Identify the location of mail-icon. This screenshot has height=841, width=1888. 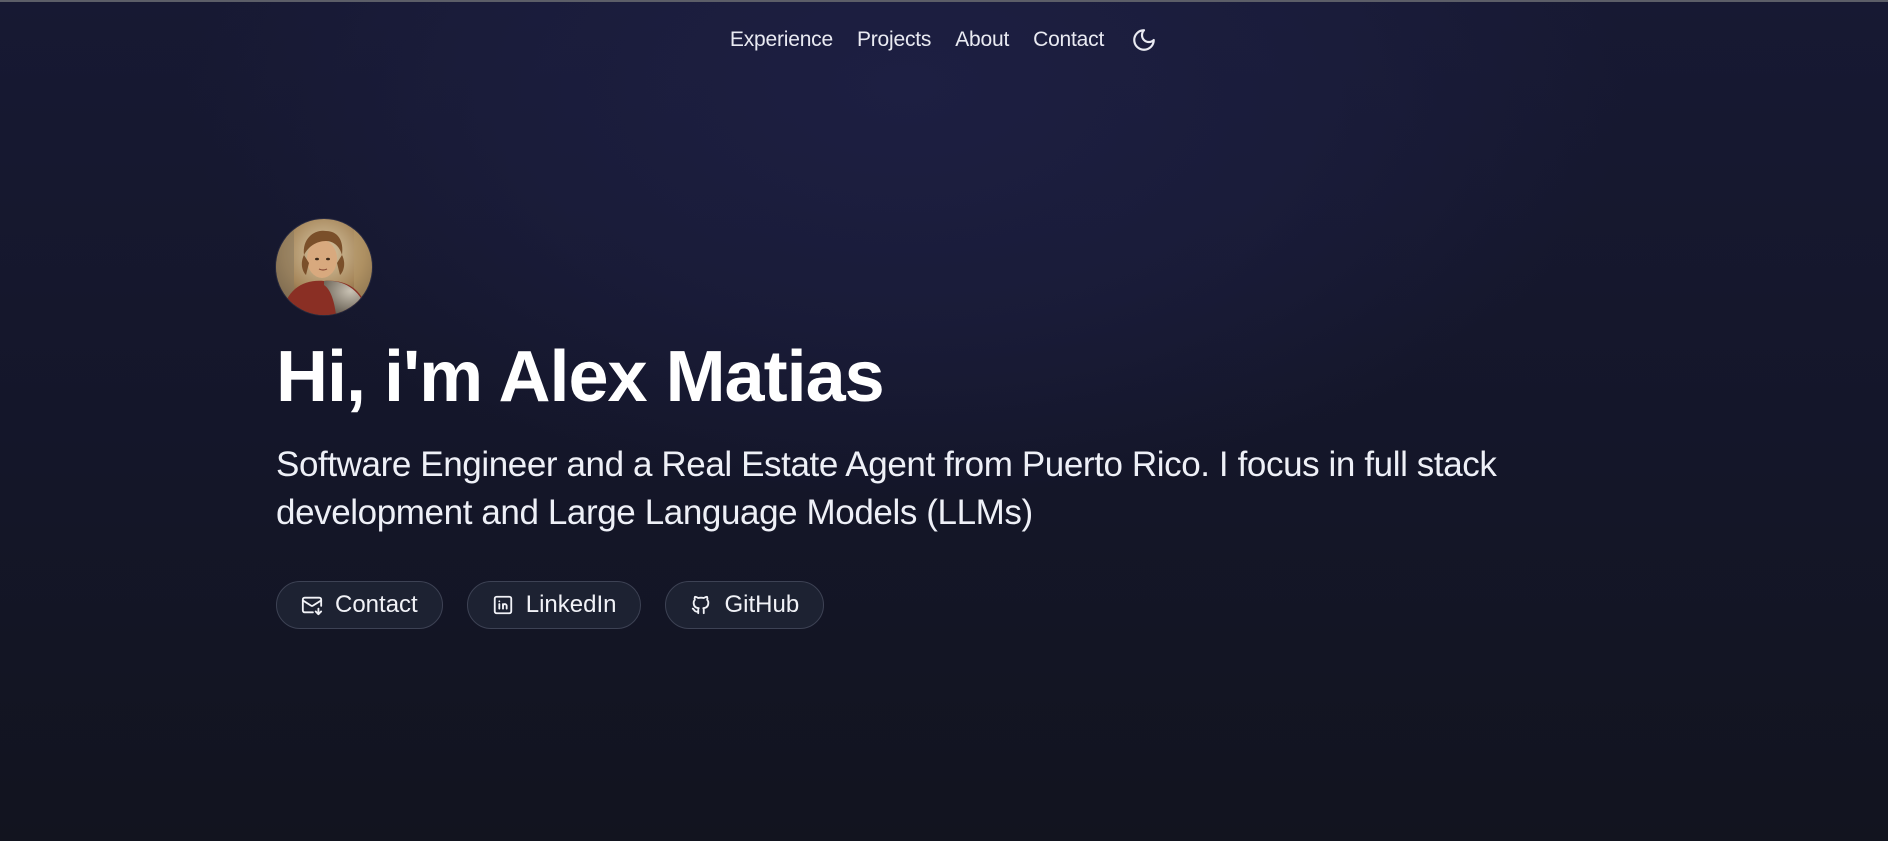
(312, 605).